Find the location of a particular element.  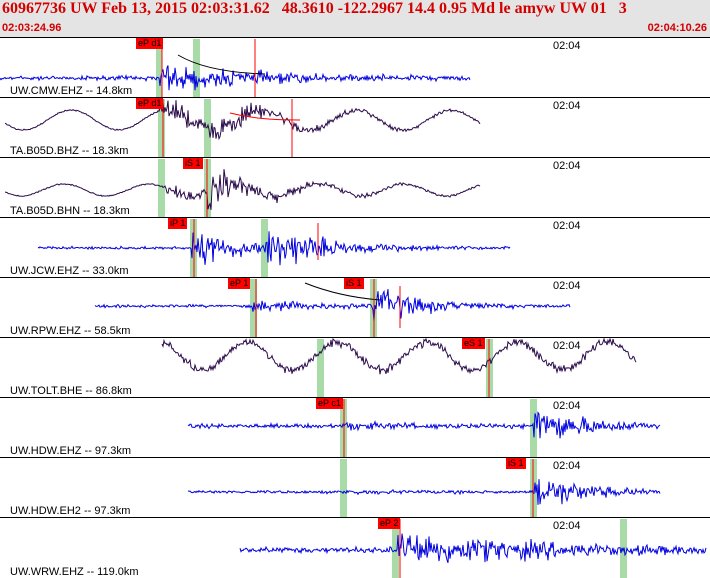

trace-panel: eP d1 02:04 UW.CMW.EHZ -- 14.8km is located at coordinates (355, 67).